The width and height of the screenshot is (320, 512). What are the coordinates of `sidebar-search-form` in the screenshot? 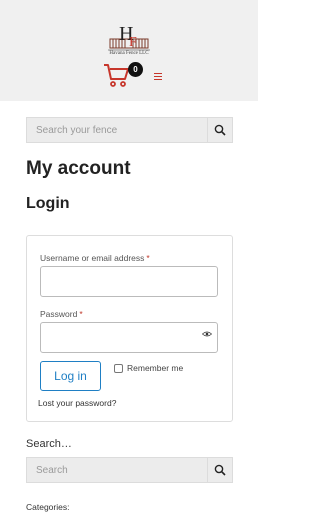 It's located at (129, 470).